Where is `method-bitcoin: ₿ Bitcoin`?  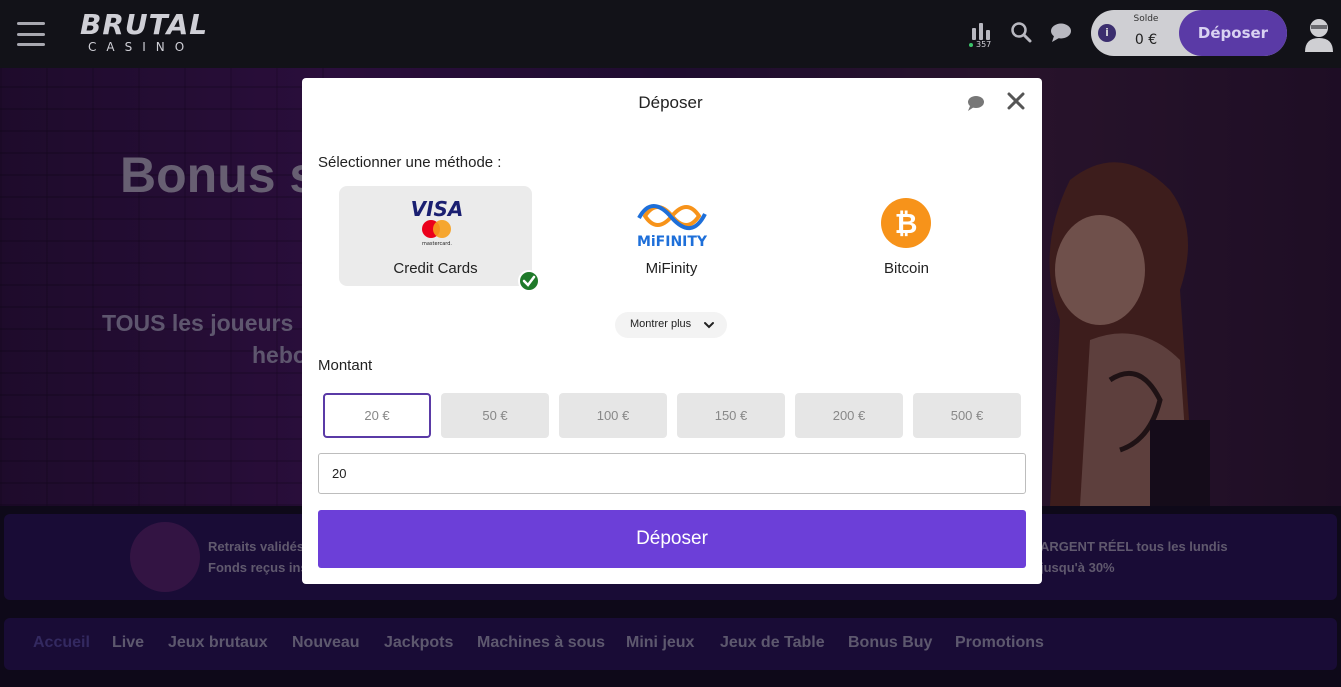
method-bitcoin: ₿ Bitcoin is located at coordinates (906, 236).